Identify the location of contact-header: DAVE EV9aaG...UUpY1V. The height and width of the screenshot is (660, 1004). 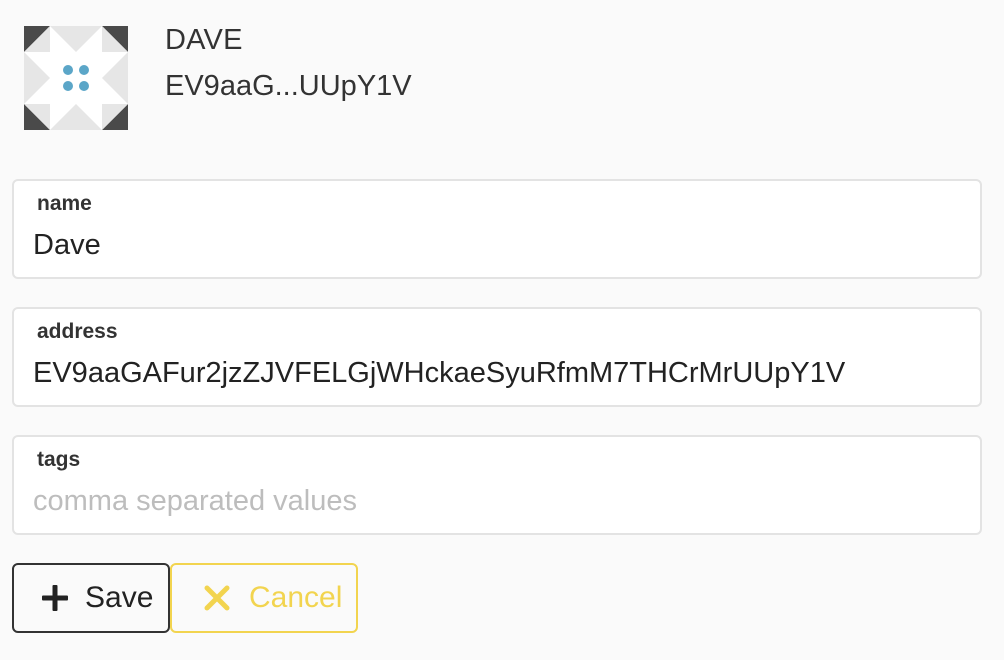
(218, 78).